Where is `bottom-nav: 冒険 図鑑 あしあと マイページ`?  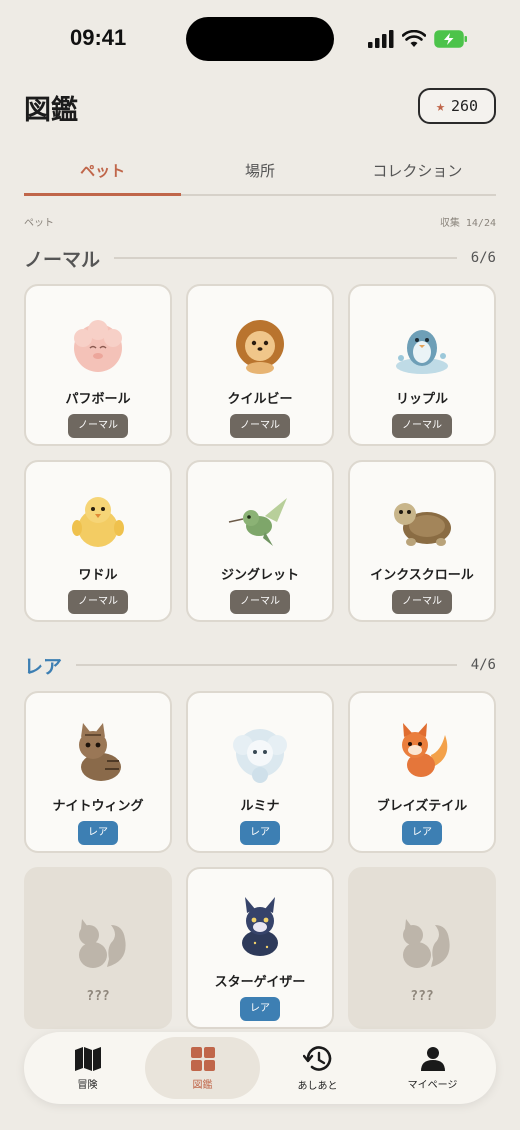 bottom-nav: 冒険 図鑑 あしあと マイページ is located at coordinates (260, 1068).